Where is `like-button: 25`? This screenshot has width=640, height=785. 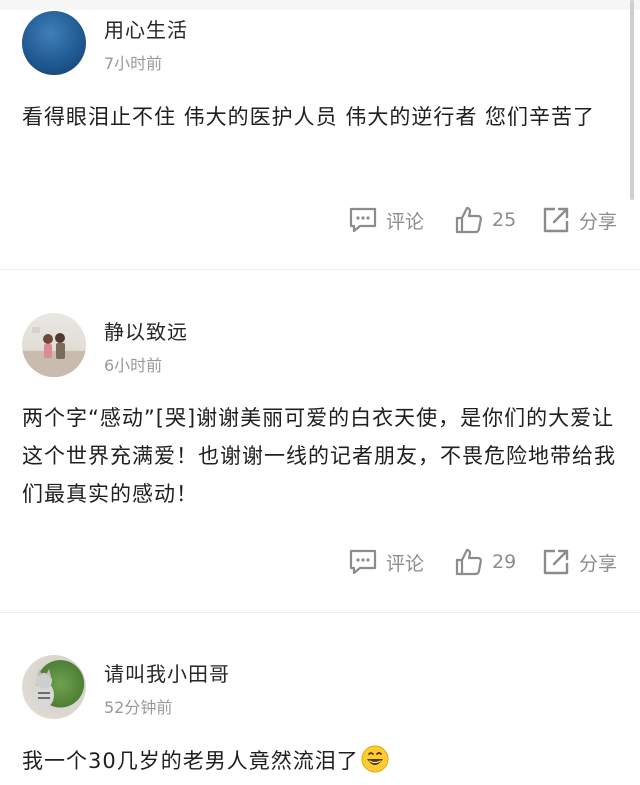 like-button: 25 is located at coordinates (485, 220).